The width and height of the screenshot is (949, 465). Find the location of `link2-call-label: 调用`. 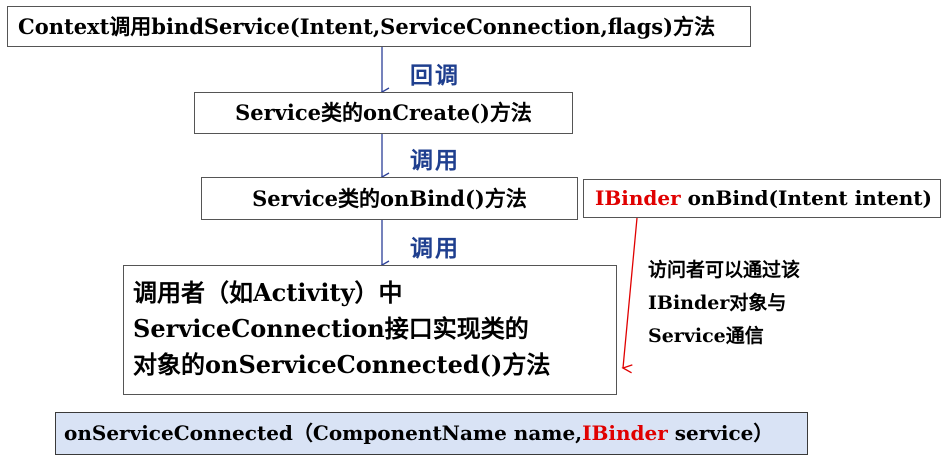

link2-call-label: 调用 is located at coordinates (435, 160).